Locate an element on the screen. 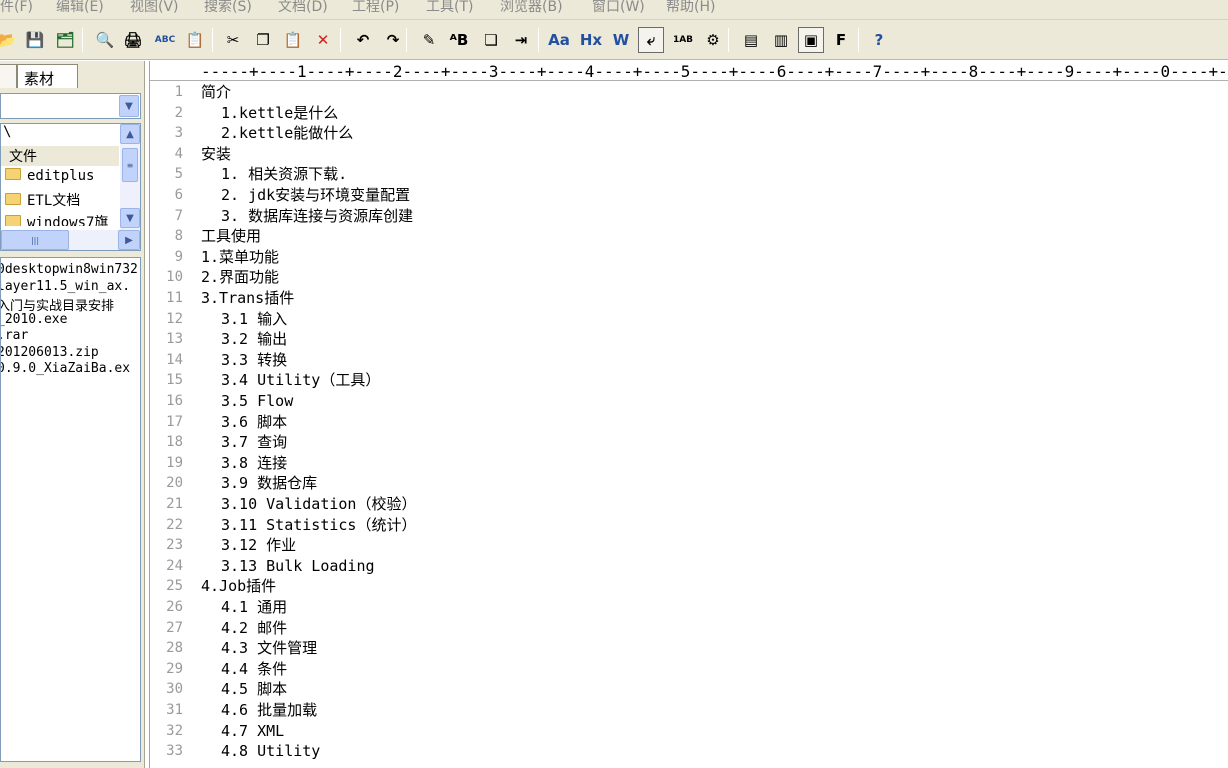 The height and width of the screenshot is (768, 1228). redo-icon: ↷ is located at coordinates (393, 40).